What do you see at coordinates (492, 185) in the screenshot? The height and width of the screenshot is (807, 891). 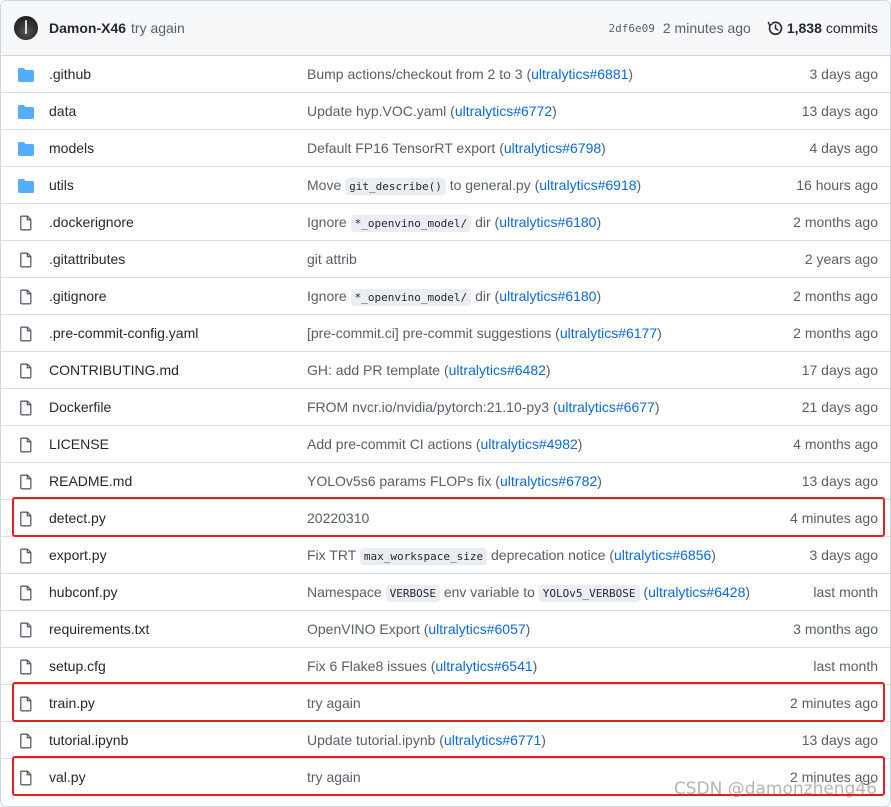 I see `message-text: to general.py (` at bounding box center [492, 185].